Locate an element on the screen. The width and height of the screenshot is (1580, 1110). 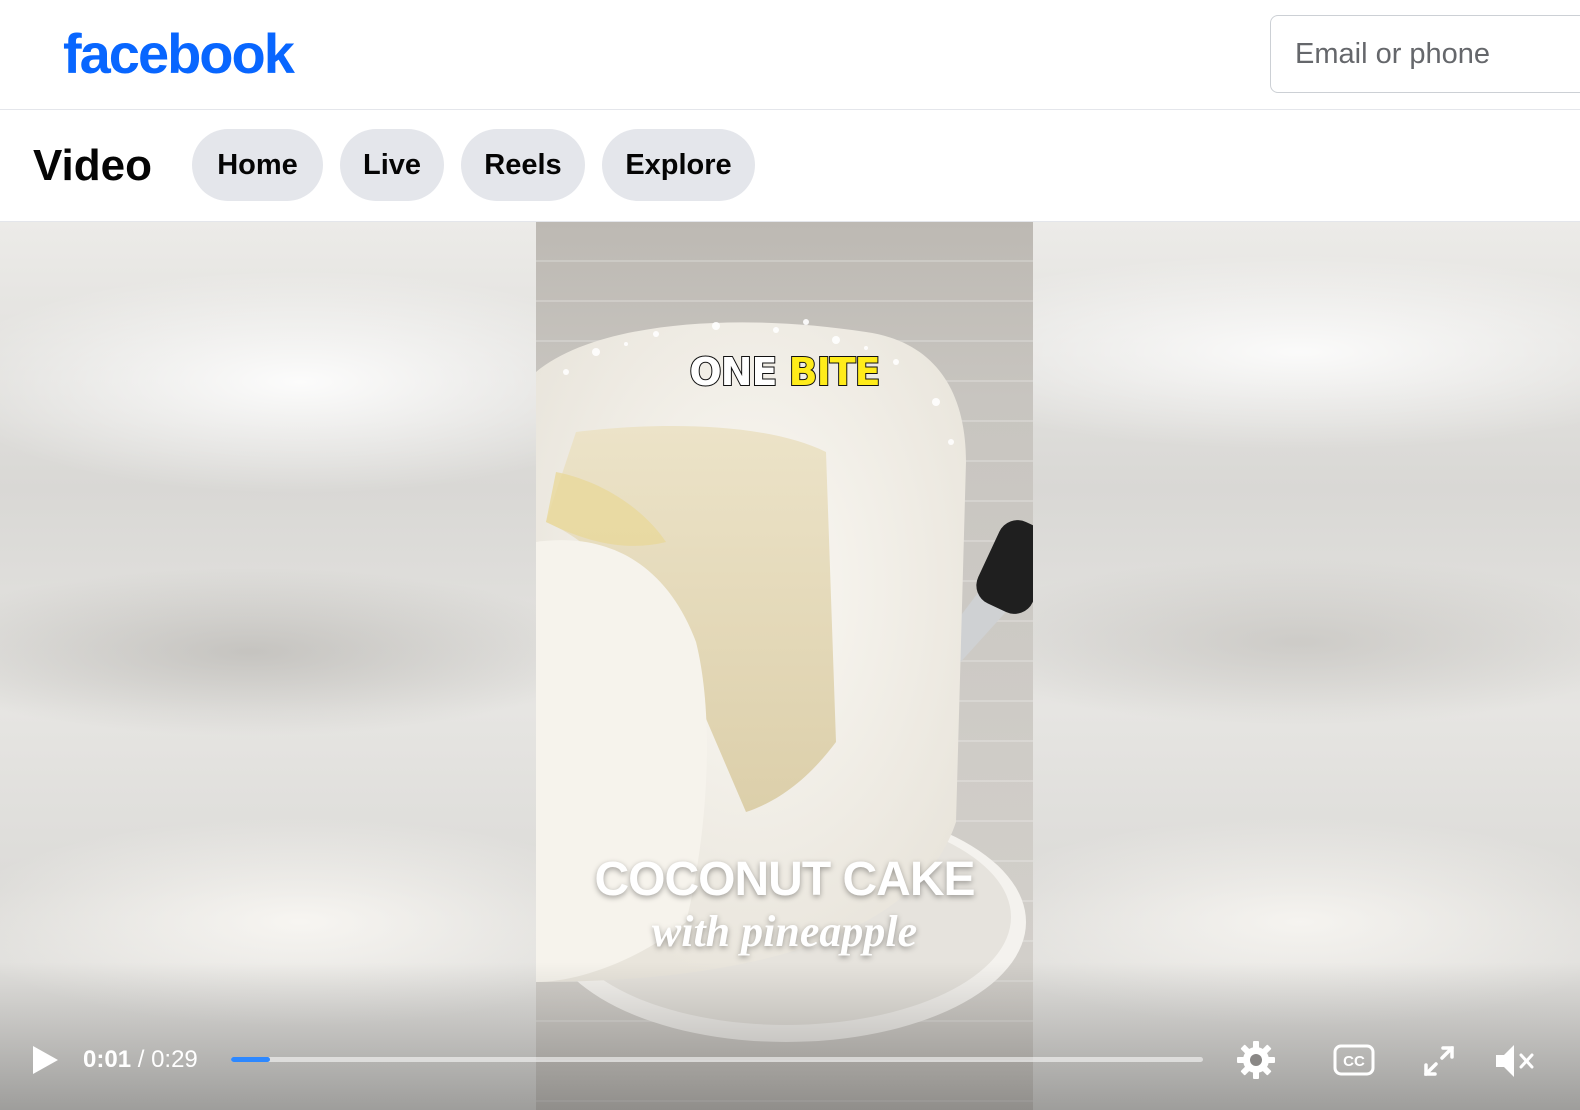
page-title: Video is located at coordinates (93, 165).